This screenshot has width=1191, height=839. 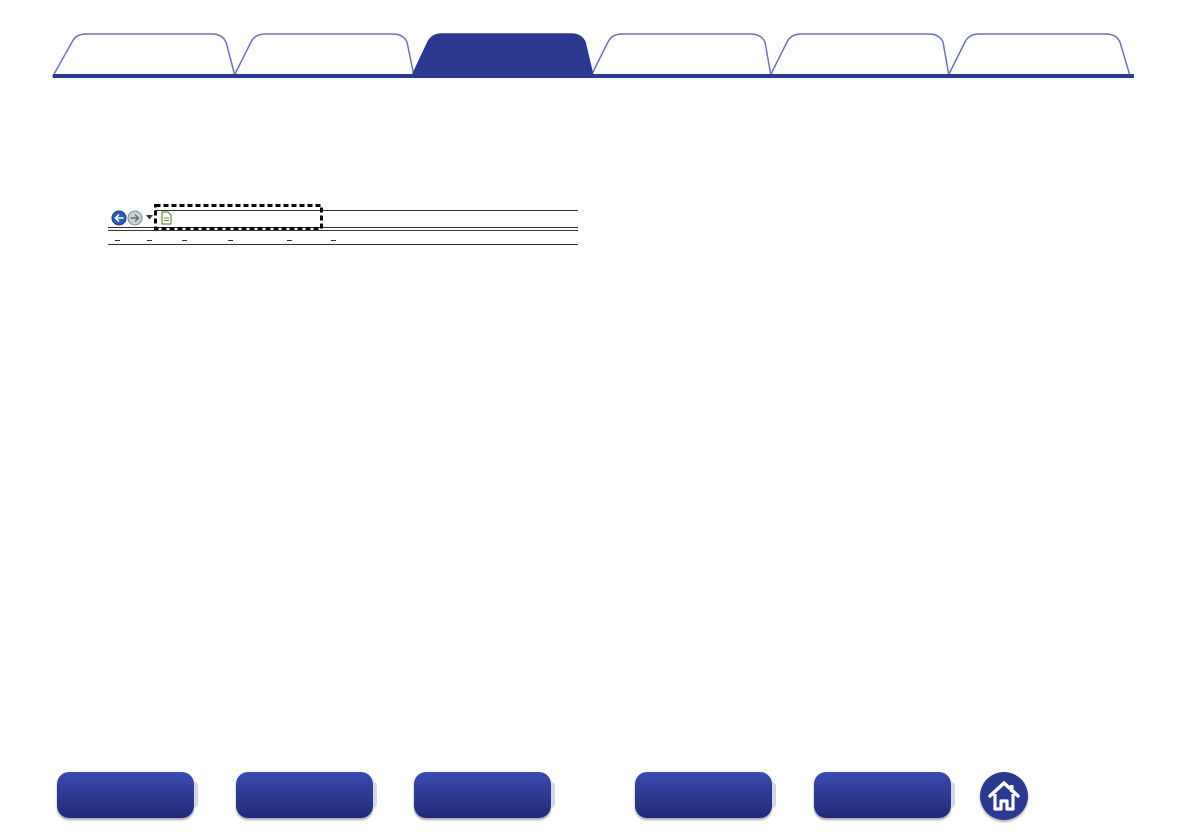 I want to click on tab-2-label, so click(x=324, y=54).